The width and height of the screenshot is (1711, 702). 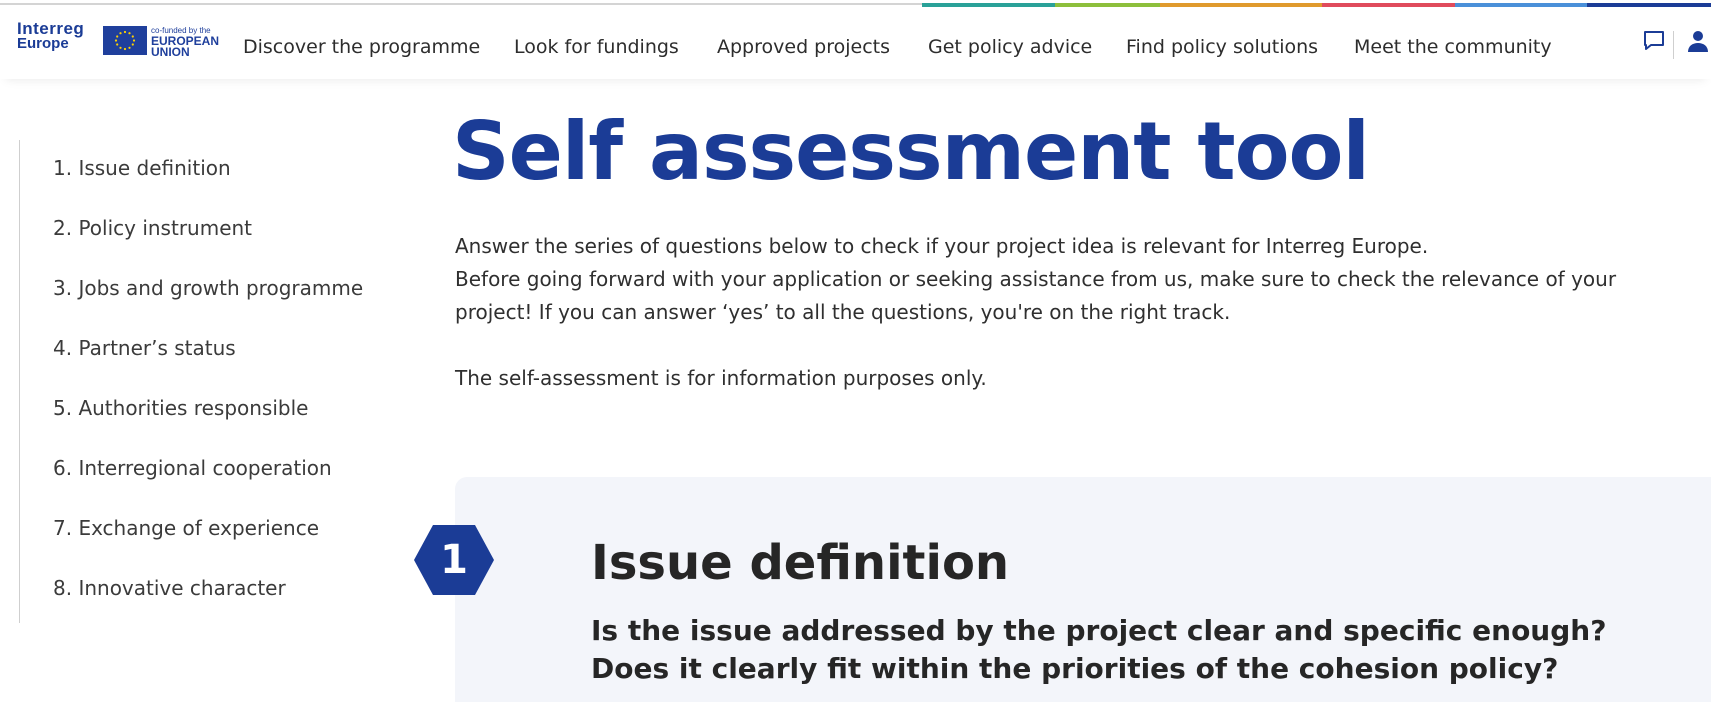 I want to click on page-title: Self assessment tool, so click(x=911, y=151).